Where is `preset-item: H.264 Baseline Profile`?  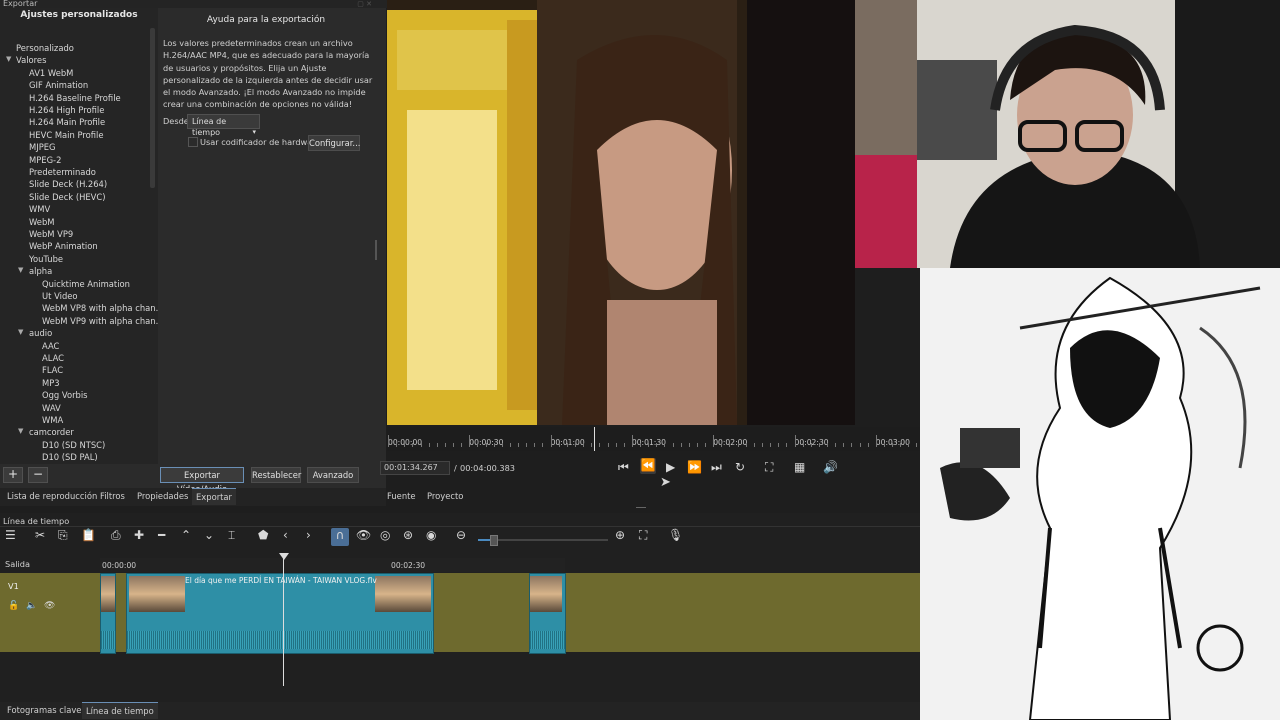
preset-item: H.264 Baseline Profile is located at coordinates (75, 98).